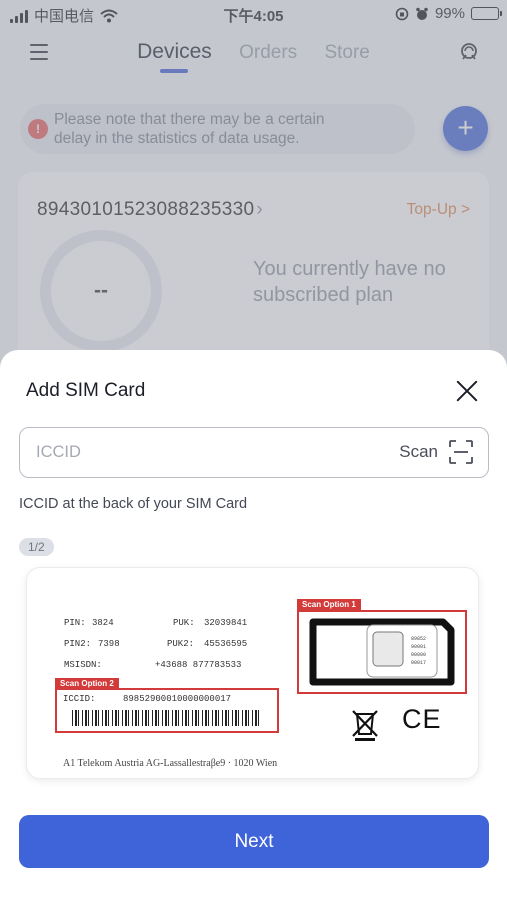  What do you see at coordinates (184, 623) in the screenshot?
I see `puk-label: PUK:` at bounding box center [184, 623].